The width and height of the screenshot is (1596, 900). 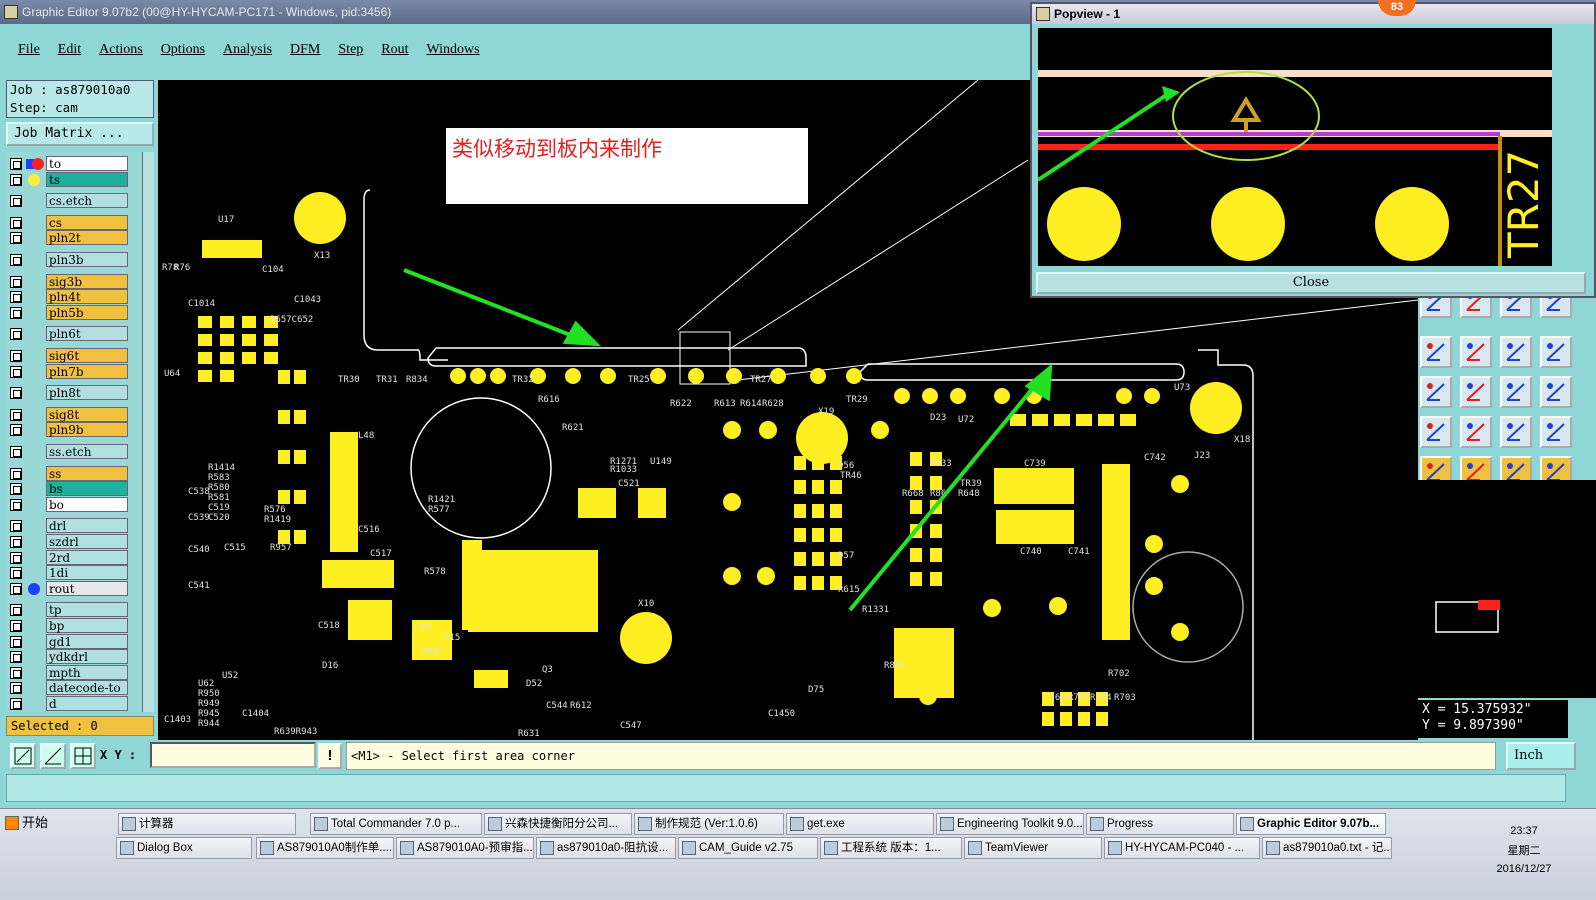 I want to click on layer-szdrl: szdrl, so click(x=72, y=541).